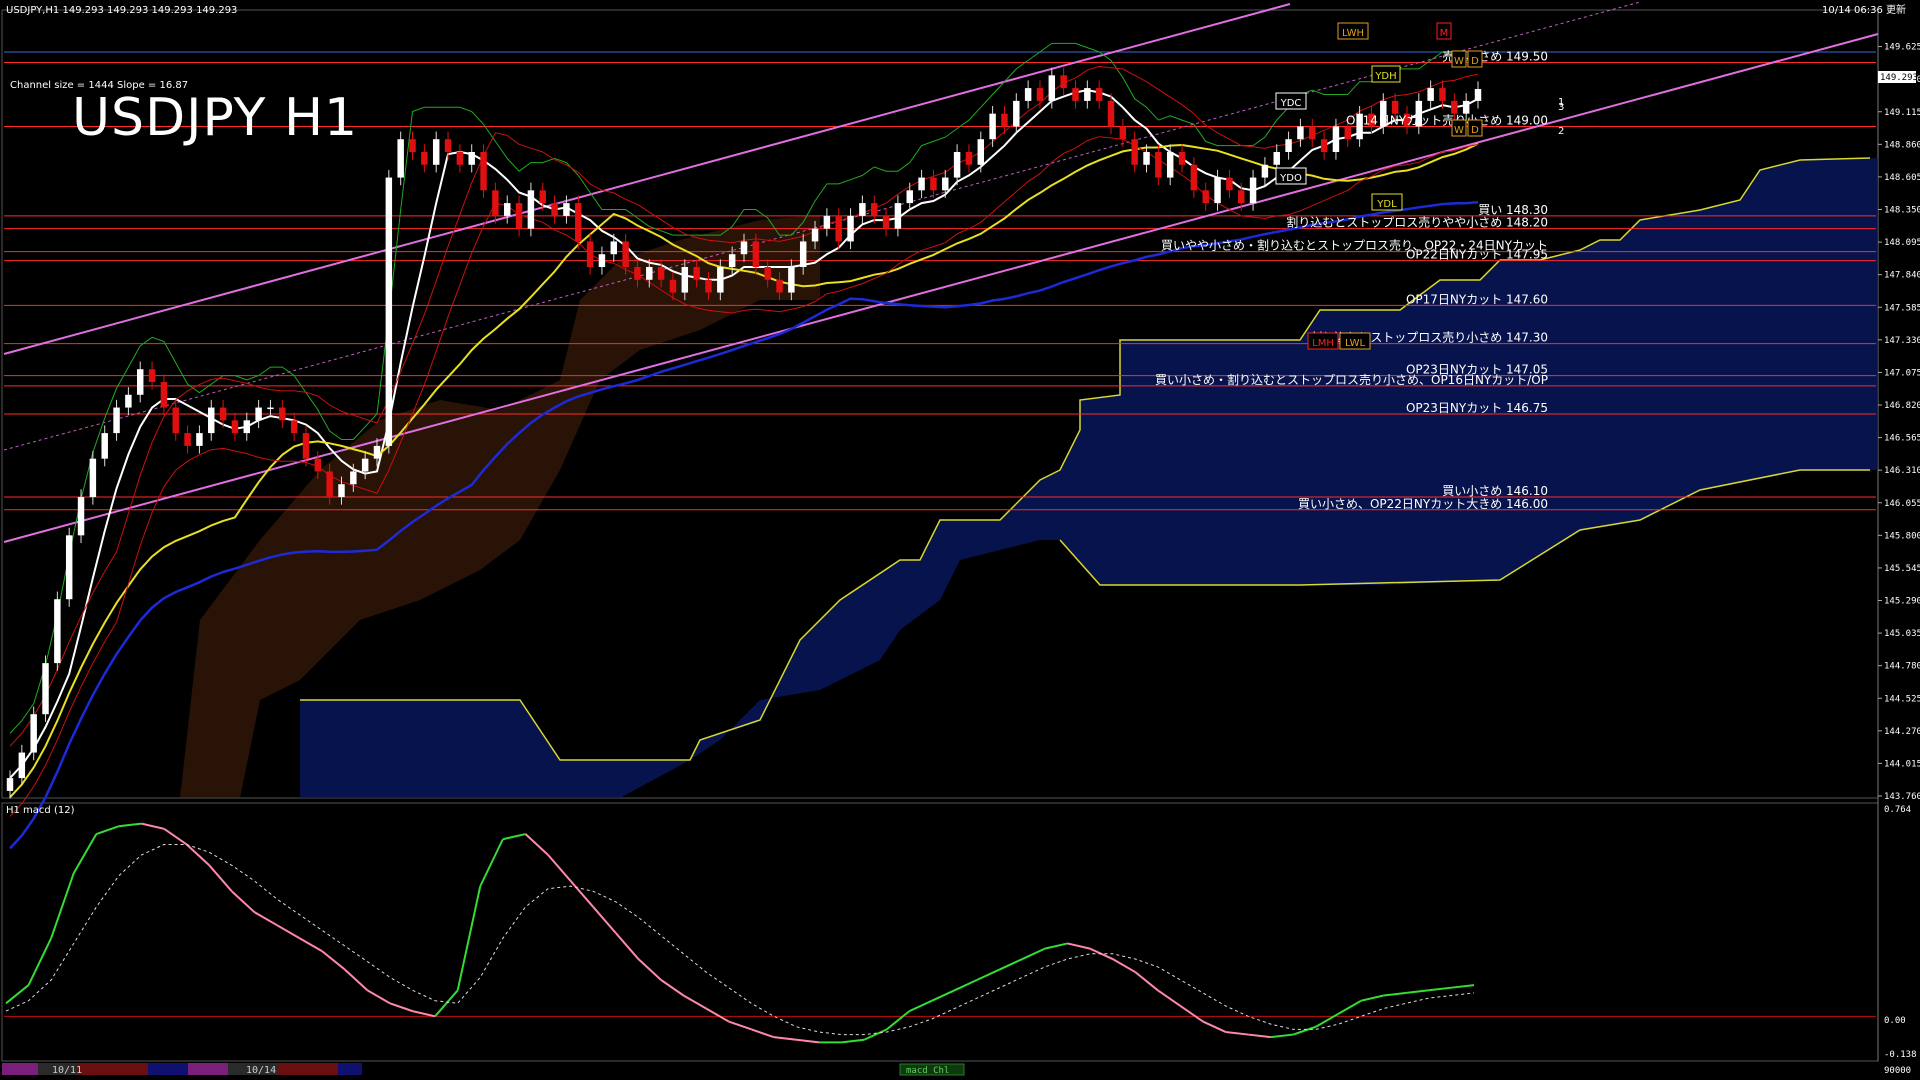  Describe the element at coordinates (1902, 113) in the screenshot. I see `price-tick-label: 149.115` at that location.